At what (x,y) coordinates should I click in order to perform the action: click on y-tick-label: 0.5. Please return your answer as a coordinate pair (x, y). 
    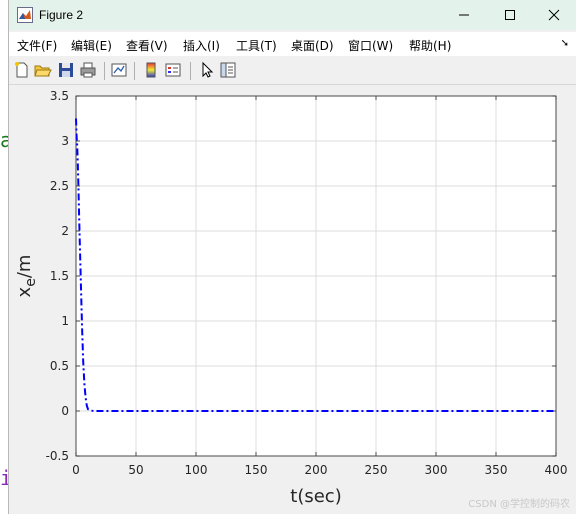
    Looking at the image, I should click on (59, 366).